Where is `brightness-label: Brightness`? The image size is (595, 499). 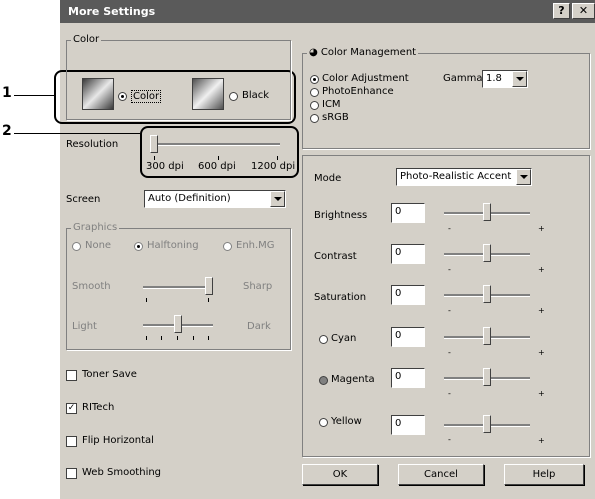
brightness-label: Brightness is located at coordinates (341, 215).